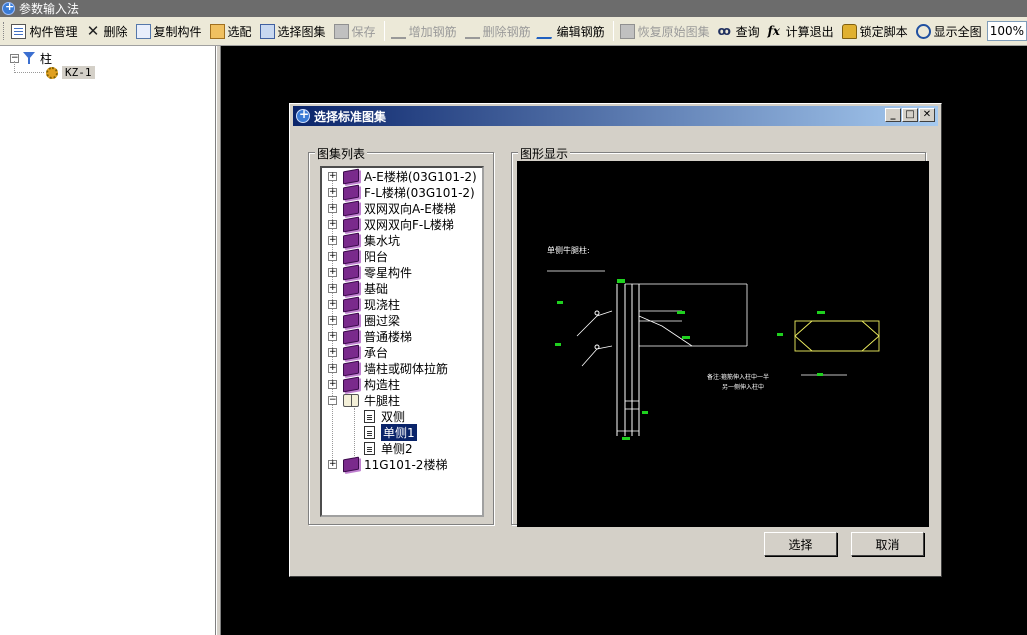 This screenshot has width=1027, height=635. I want to click on remove-rebar-icon, so click(472, 31).